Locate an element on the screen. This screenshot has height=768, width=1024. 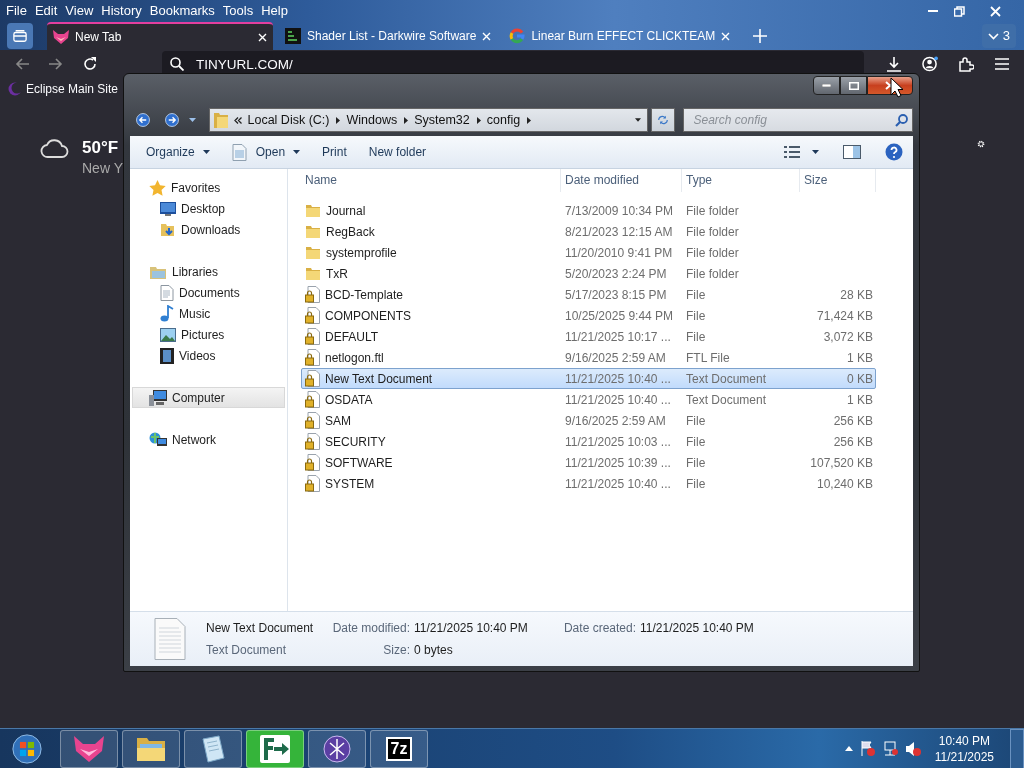
maximize-button is located at coordinates (853, 85).